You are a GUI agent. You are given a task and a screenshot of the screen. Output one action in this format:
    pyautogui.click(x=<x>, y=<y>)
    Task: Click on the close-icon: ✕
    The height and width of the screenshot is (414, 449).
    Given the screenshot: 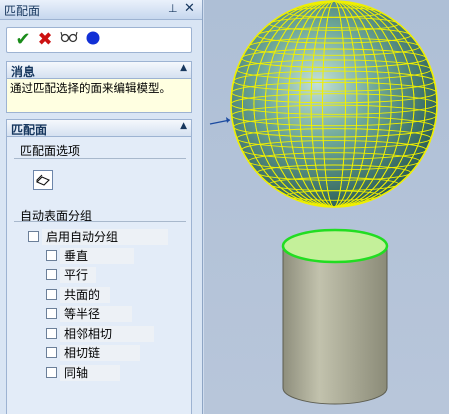 What is the action you would take?
    pyautogui.click(x=189, y=8)
    